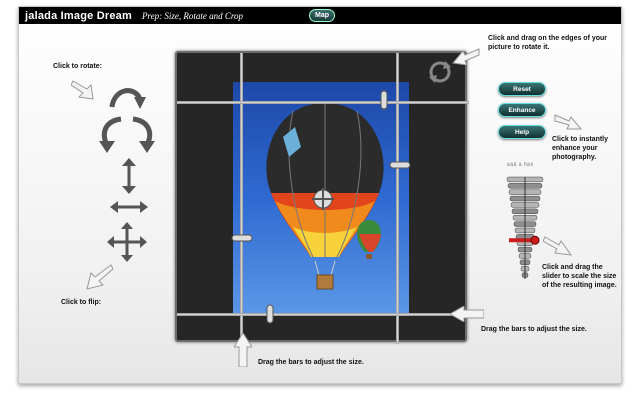 This screenshot has height=402, width=643. Describe the element at coordinates (78, 15) in the screenshot. I see `app-name: jalada Image Dream` at that location.